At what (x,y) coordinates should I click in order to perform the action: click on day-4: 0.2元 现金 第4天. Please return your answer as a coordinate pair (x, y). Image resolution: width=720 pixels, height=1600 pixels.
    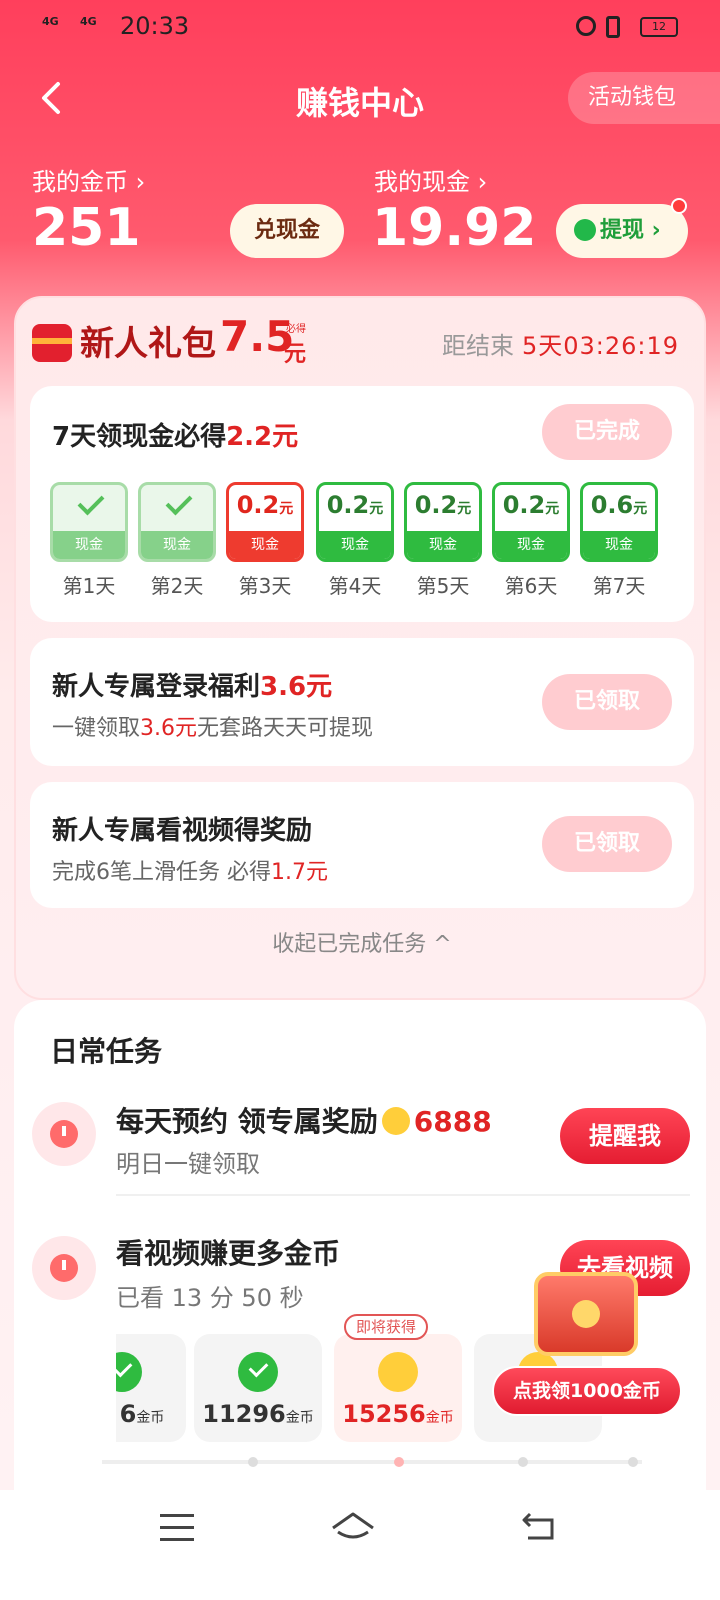
    Looking at the image, I should click on (355, 540).